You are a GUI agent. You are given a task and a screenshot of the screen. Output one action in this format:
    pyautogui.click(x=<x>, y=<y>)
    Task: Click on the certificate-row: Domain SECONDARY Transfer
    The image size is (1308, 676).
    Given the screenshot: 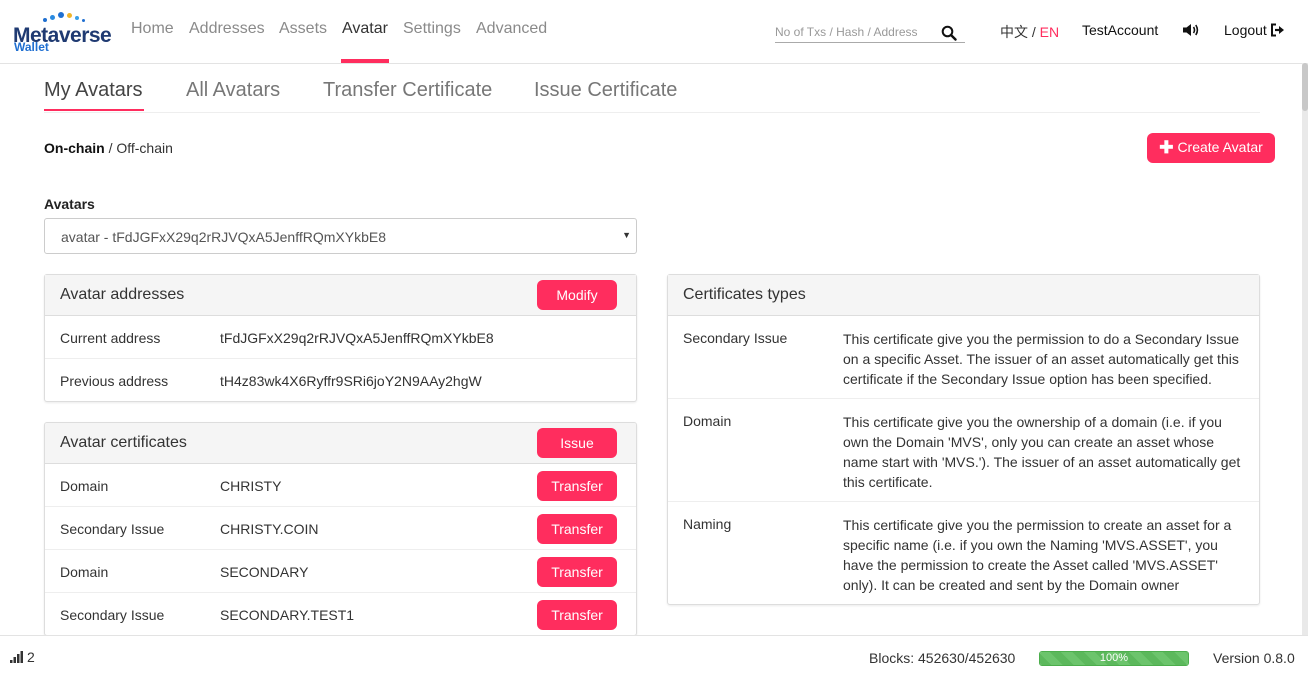 What is the action you would take?
    pyautogui.click(x=340, y=570)
    